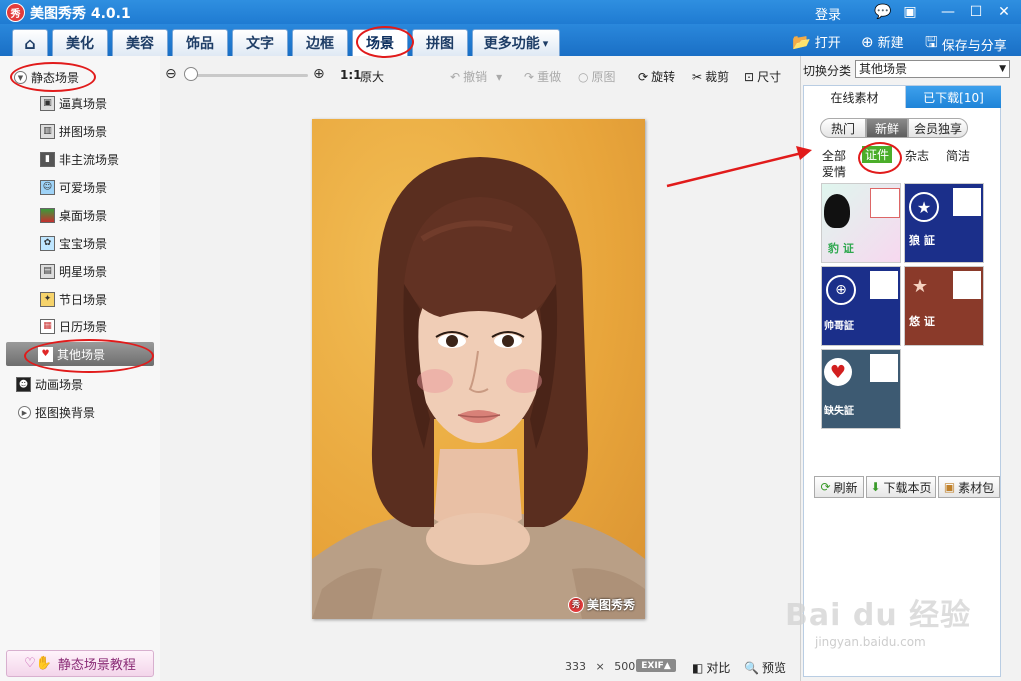 This screenshot has height=681, width=1021. Describe the element at coordinates (191, 74) in the screenshot. I see `zoom-slider-handle` at that location.